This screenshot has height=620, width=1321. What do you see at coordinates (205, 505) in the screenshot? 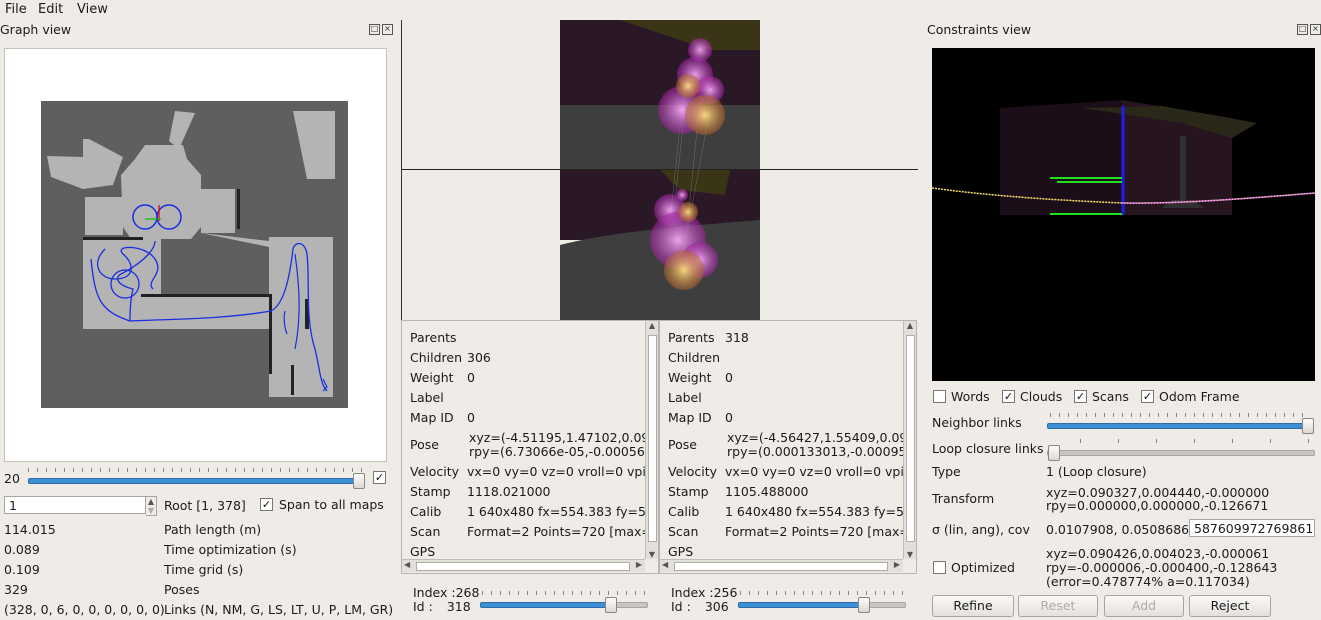
I see `root-label: Root [1, 378]` at bounding box center [205, 505].